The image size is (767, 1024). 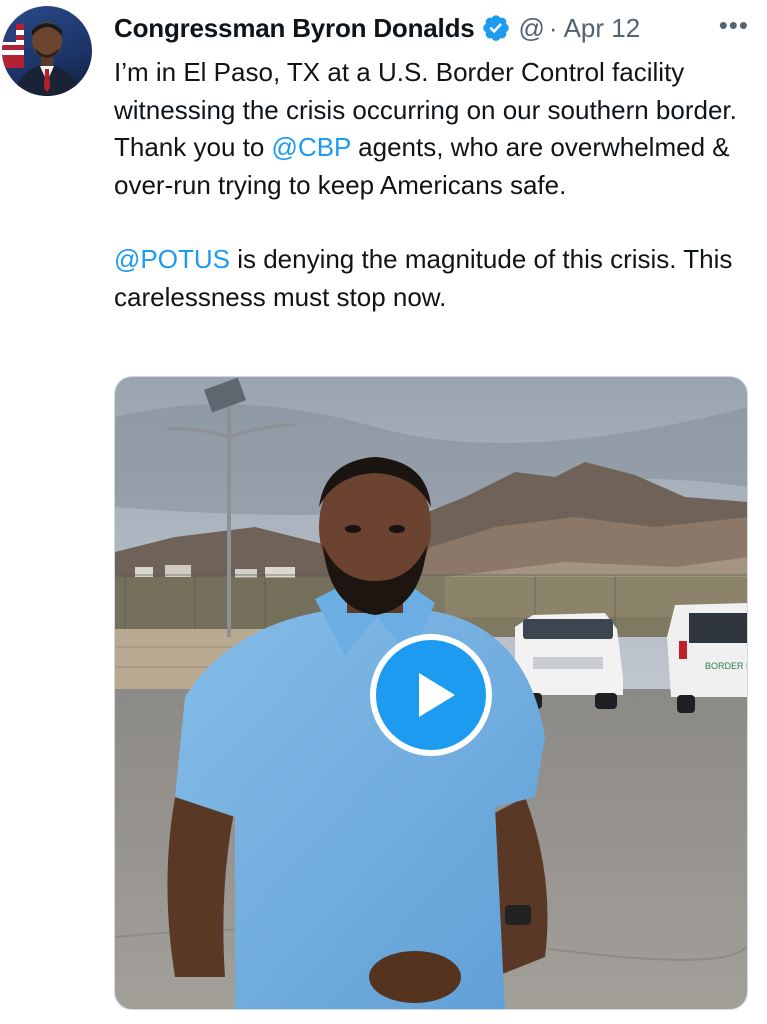 I want to click on author-handle: @, so click(x=532, y=28).